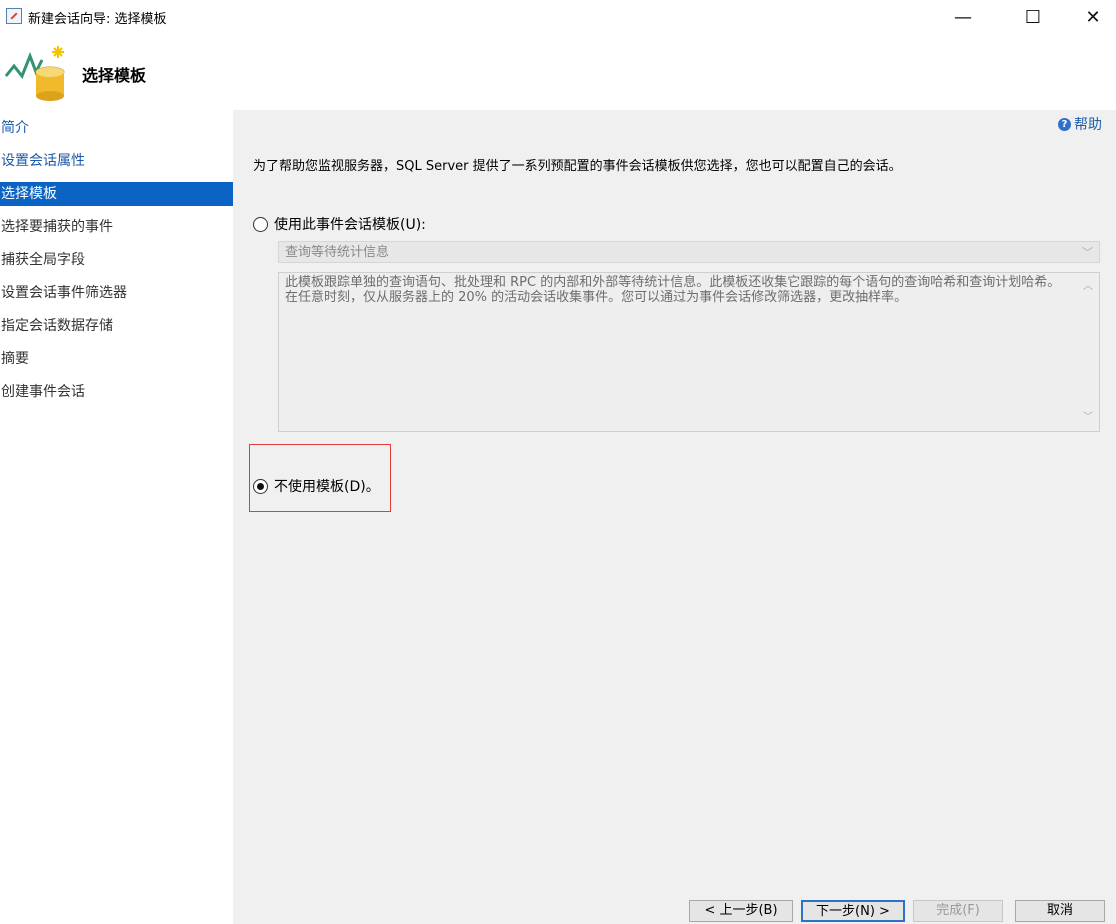 The image size is (1116, 924). I want to click on minimize-icon: —, so click(963, 17).